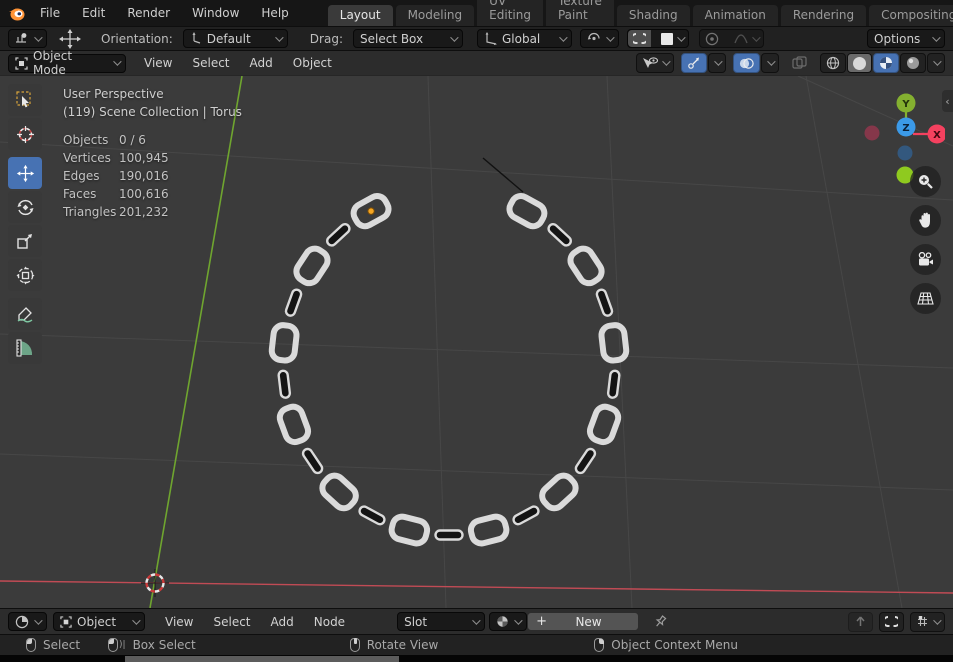 This screenshot has height=662, width=953. I want to click on menu-add: Add, so click(261, 63).